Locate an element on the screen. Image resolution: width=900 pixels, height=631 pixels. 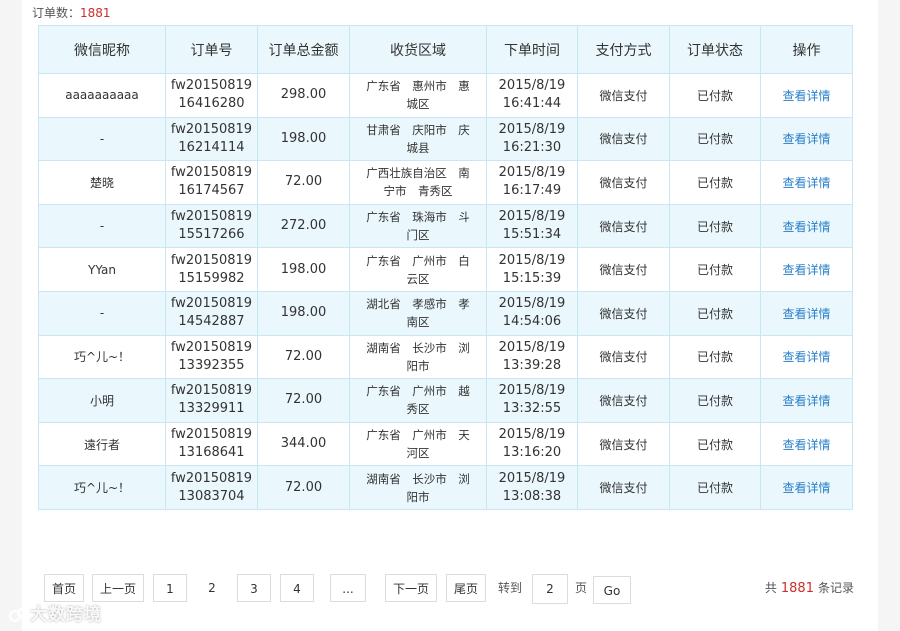
watermark-text: 大数跨境 is located at coordinates (66, 615).